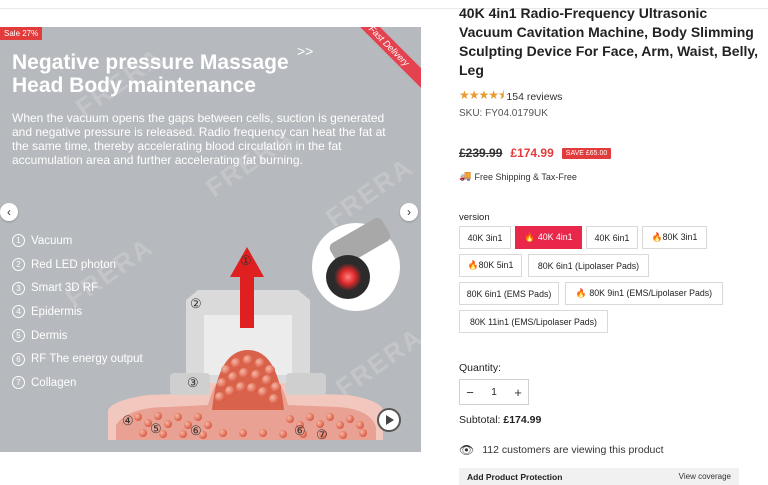 Image resolution: width=768 pixels, height=485 pixels. What do you see at coordinates (18, 265) in the screenshot?
I see `legend-number: 2` at bounding box center [18, 265].